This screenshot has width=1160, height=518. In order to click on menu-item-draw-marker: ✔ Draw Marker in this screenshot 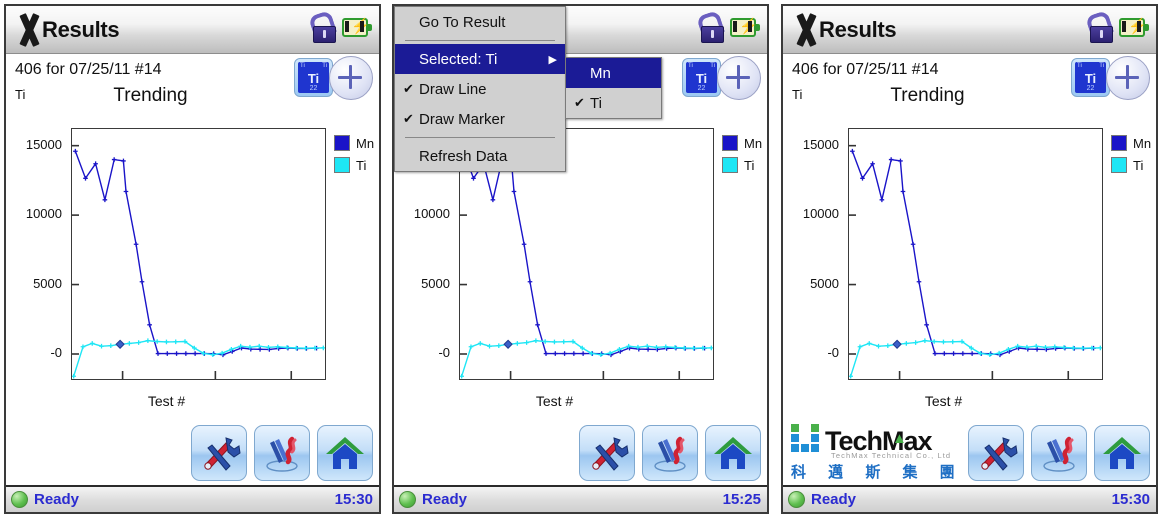, I will do `click(480, 119)`.